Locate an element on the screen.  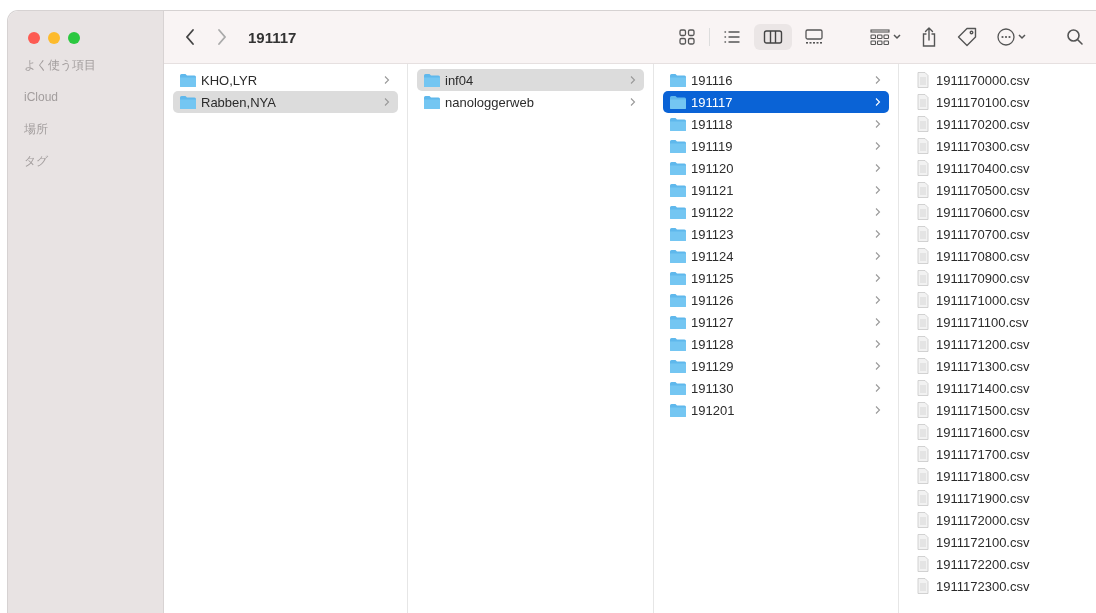
file-item: 1911171600.csv is located at coordinates (997, 432).